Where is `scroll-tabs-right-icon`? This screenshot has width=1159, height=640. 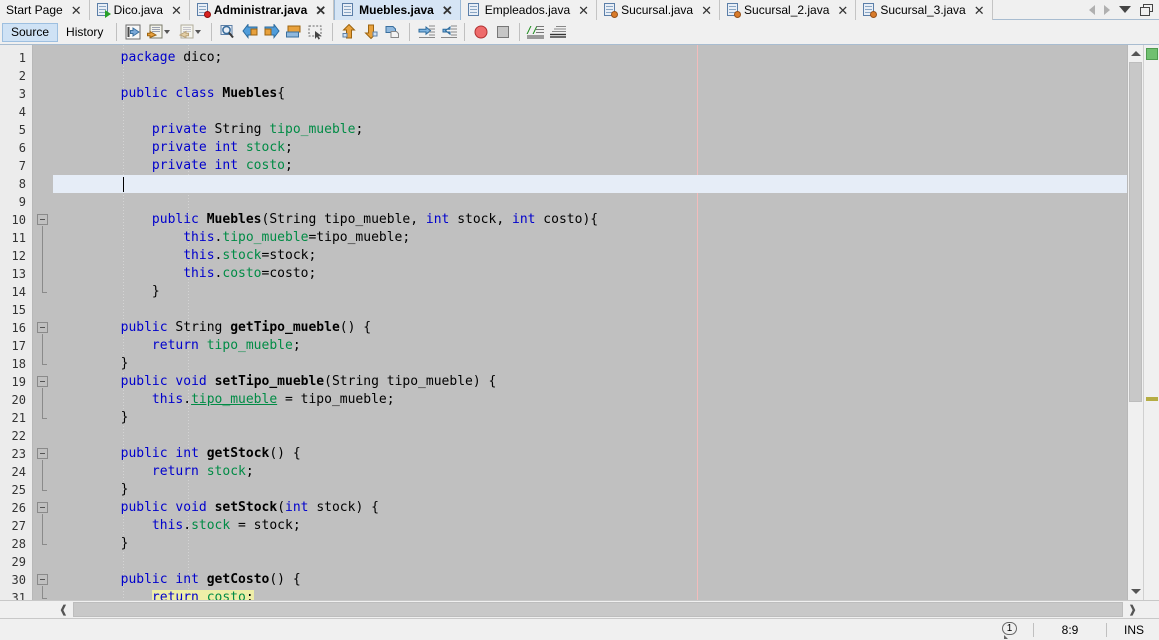 scroll-tabs-right-icon is located at coordinates (1107, 9).